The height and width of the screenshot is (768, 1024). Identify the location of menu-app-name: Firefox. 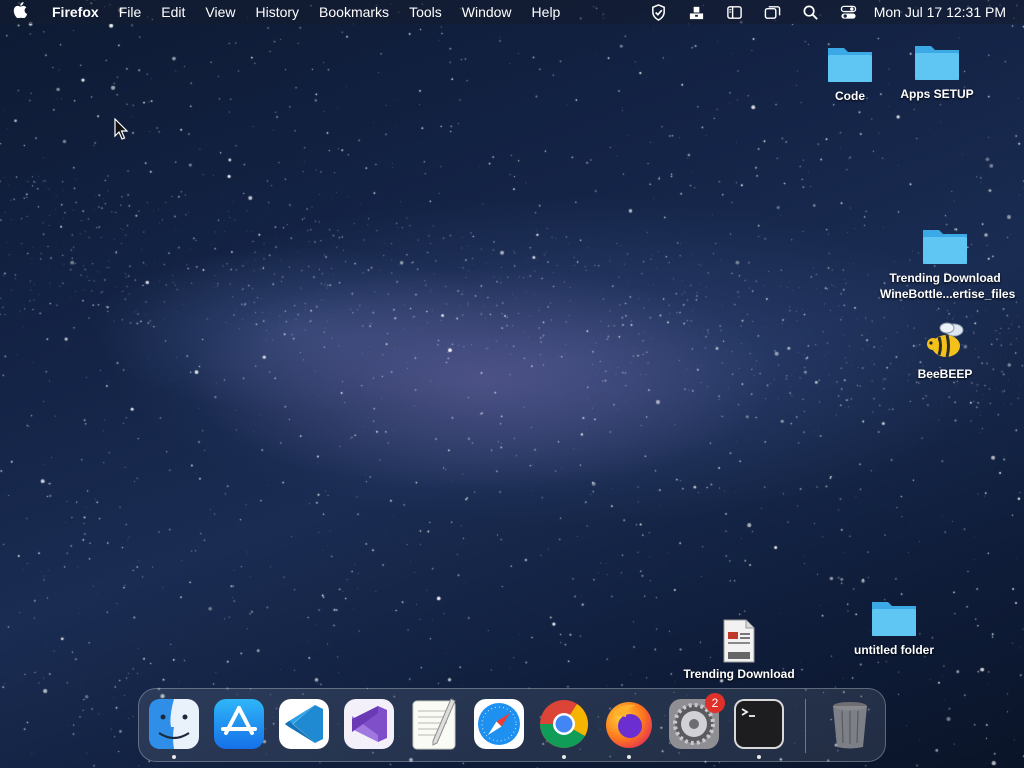
(74, 12).